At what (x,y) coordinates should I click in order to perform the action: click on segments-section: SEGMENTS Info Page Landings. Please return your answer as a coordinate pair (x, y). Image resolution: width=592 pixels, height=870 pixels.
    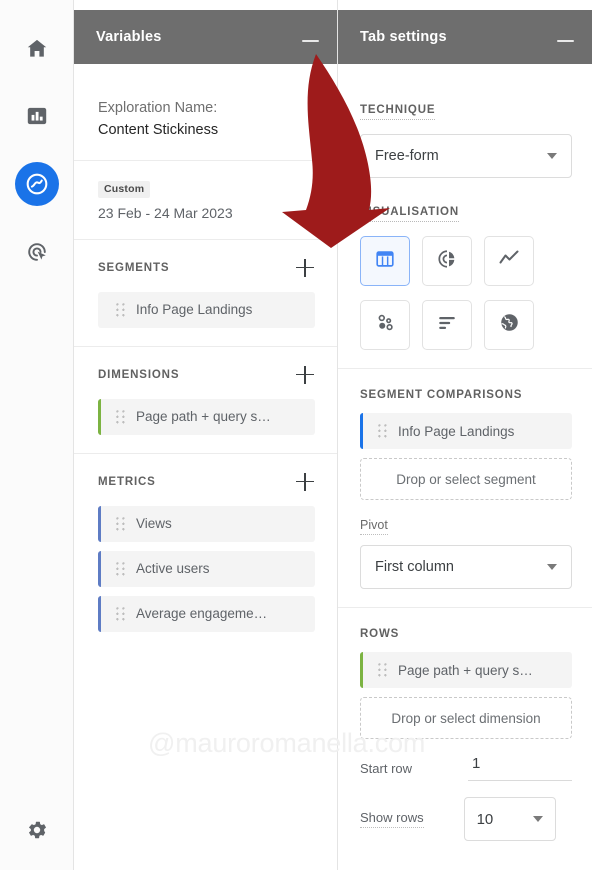
    Looking at the image, I should click on (205, 293).